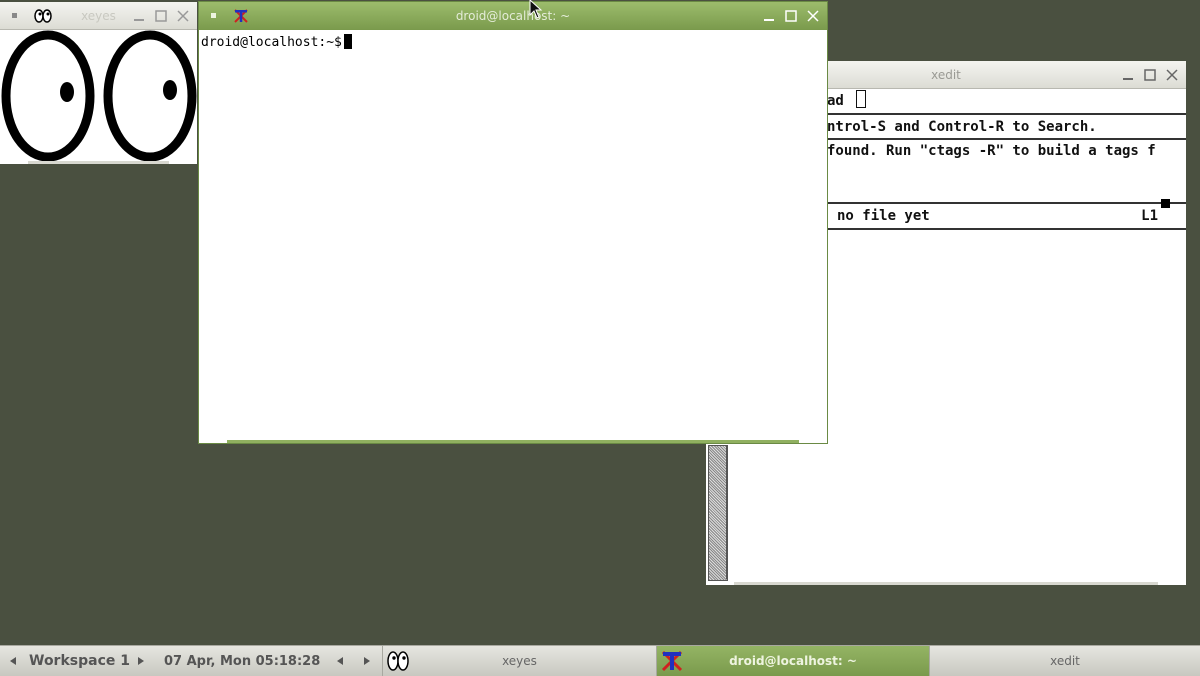 This screenshot has height=676, width=1200. What do you see at coordinates (536, 9) in the screenshot?
I see `mouse-pointer-icon` at bounding box center [536, 9].